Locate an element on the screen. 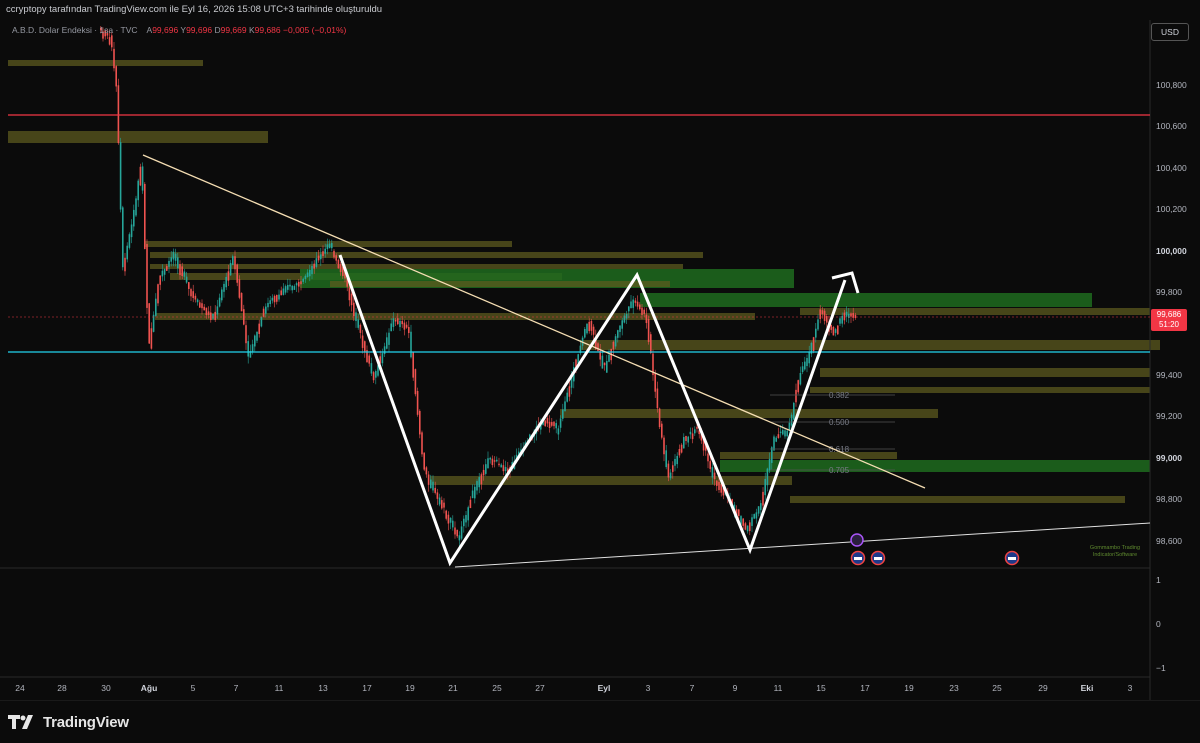 The height and width of the screenshot is (743, 1200). indicator-label: 0 is located at coordinates (1158, 624).